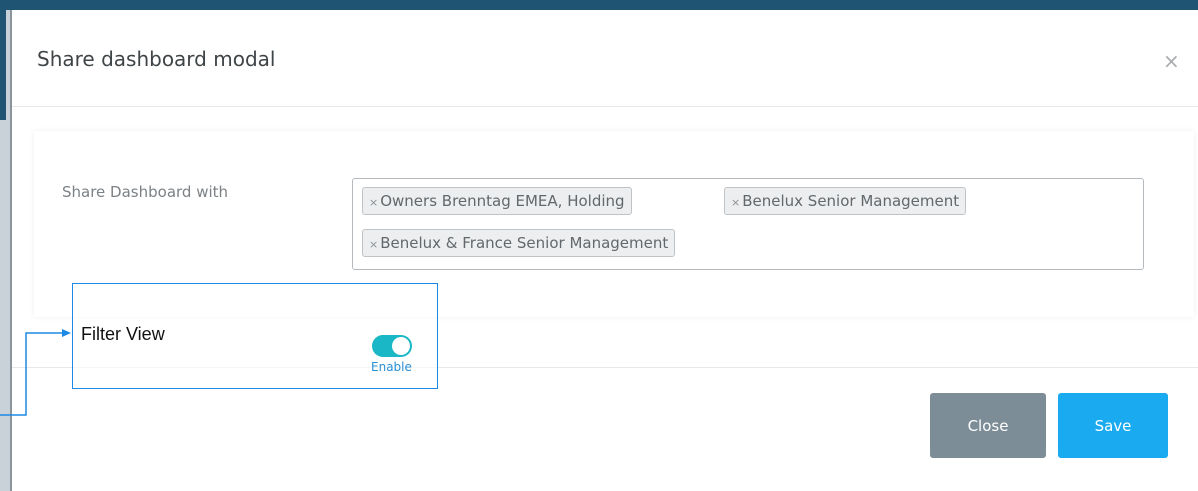 This screenshot has width=1198, height=491. Describe the element at coordinates (391, 367) in the screenshot. I see `toggle-enable-label: Enable` at that location.